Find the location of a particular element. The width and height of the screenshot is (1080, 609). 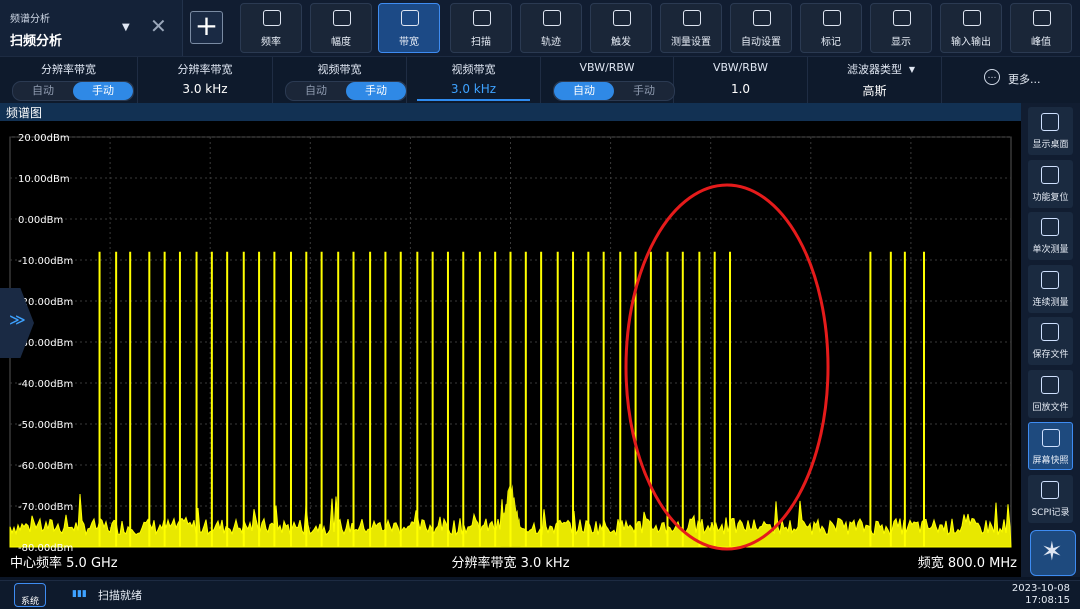

tab-2: 带宽 is located at coordinates (409, 28).